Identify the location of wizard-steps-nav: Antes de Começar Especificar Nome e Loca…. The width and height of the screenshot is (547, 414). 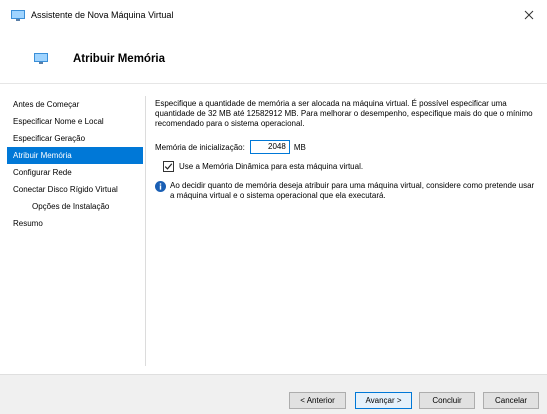
(75, 164).